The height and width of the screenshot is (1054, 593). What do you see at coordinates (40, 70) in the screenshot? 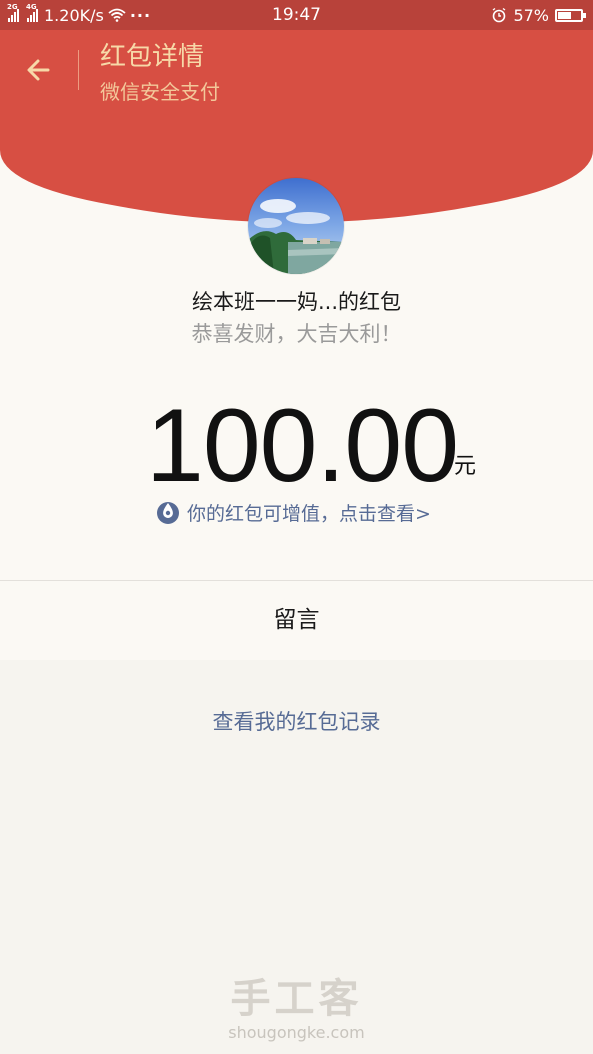
I see `back-button` at bounding box center [40, 70].